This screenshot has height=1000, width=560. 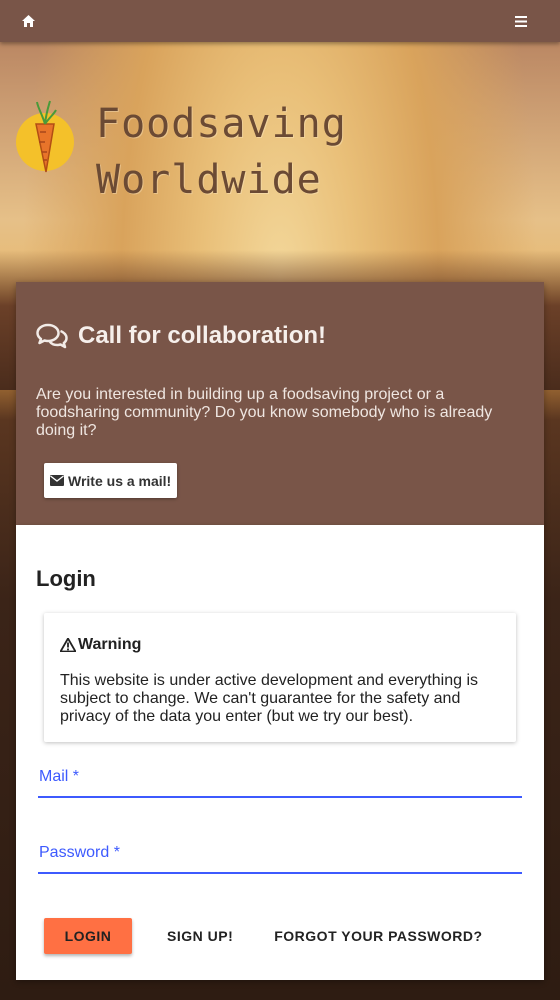 I want to click on hamburger-menu-icon, so click(x=521, y=21).